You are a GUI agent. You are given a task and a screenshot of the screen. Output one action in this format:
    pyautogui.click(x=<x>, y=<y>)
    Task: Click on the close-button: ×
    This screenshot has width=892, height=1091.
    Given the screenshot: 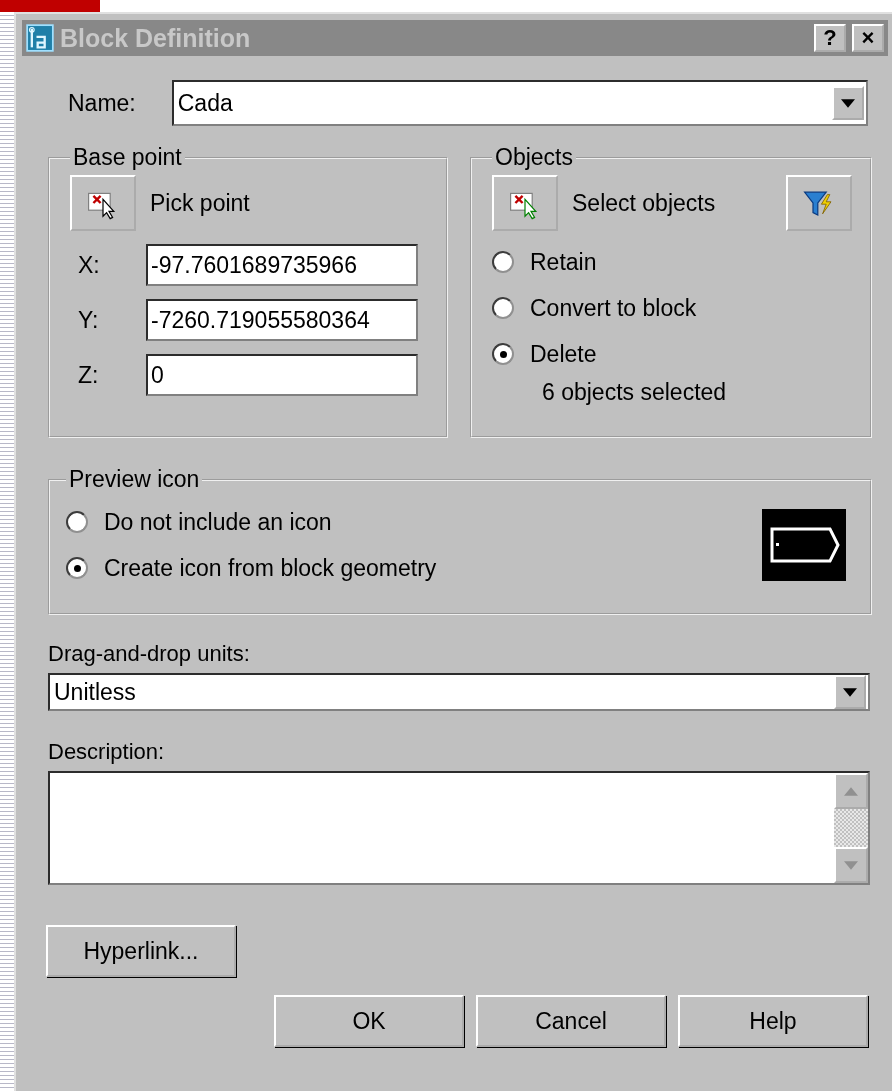 What is the action you would take?
    pyautogui.click(x=868, y=38)
    